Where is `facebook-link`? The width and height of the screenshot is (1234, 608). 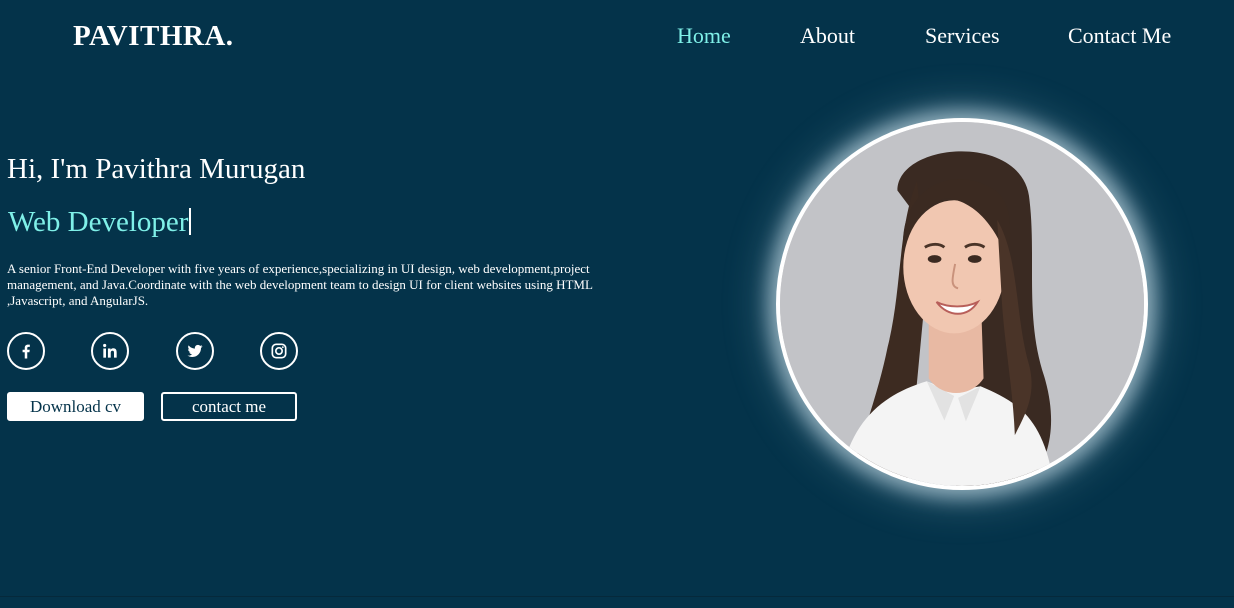 facebook-link is located at coordinates (26, 351).